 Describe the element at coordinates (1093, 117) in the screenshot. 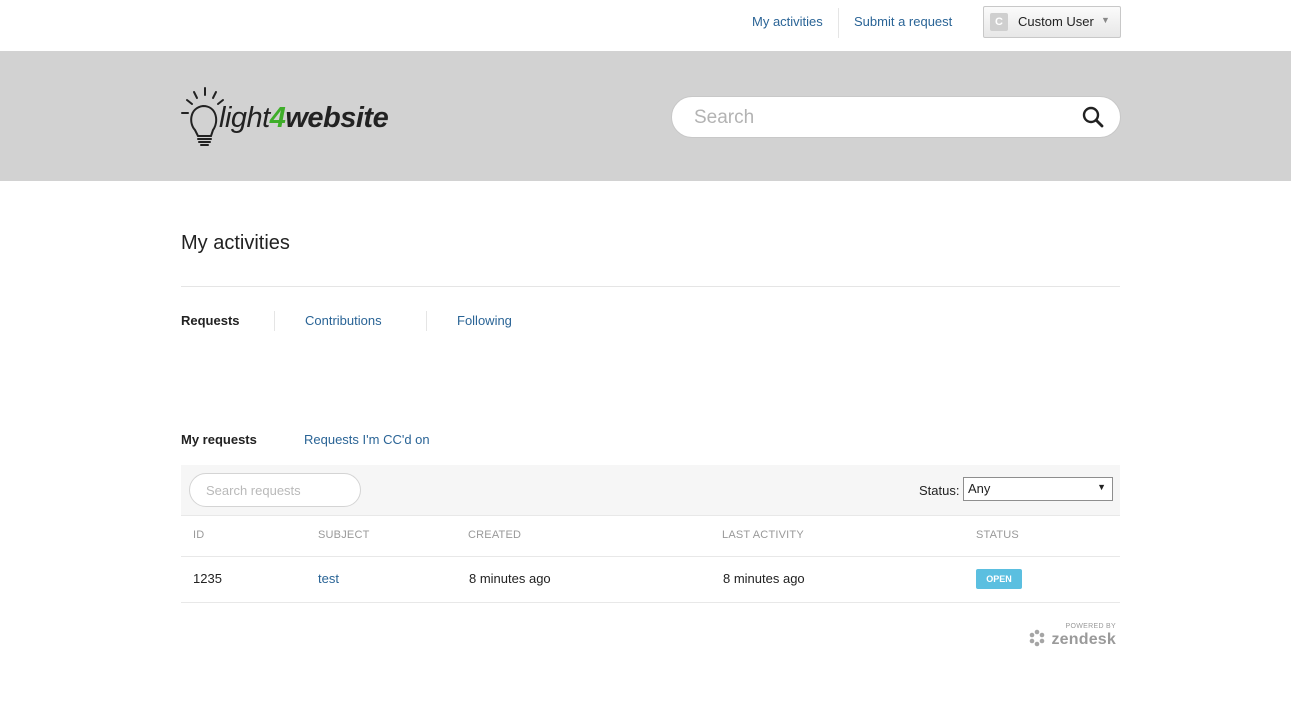

I see `search-icon` at that location.